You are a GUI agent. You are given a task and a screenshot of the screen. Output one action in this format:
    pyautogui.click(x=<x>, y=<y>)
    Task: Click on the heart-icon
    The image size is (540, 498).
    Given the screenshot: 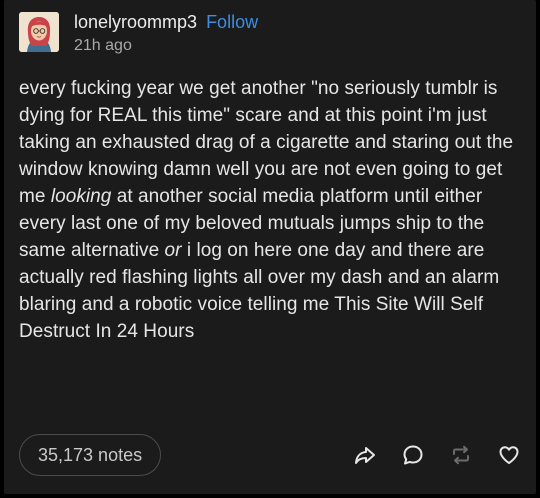 What is the action you would take?
    pyautogui.click(x=509, y=455)
    